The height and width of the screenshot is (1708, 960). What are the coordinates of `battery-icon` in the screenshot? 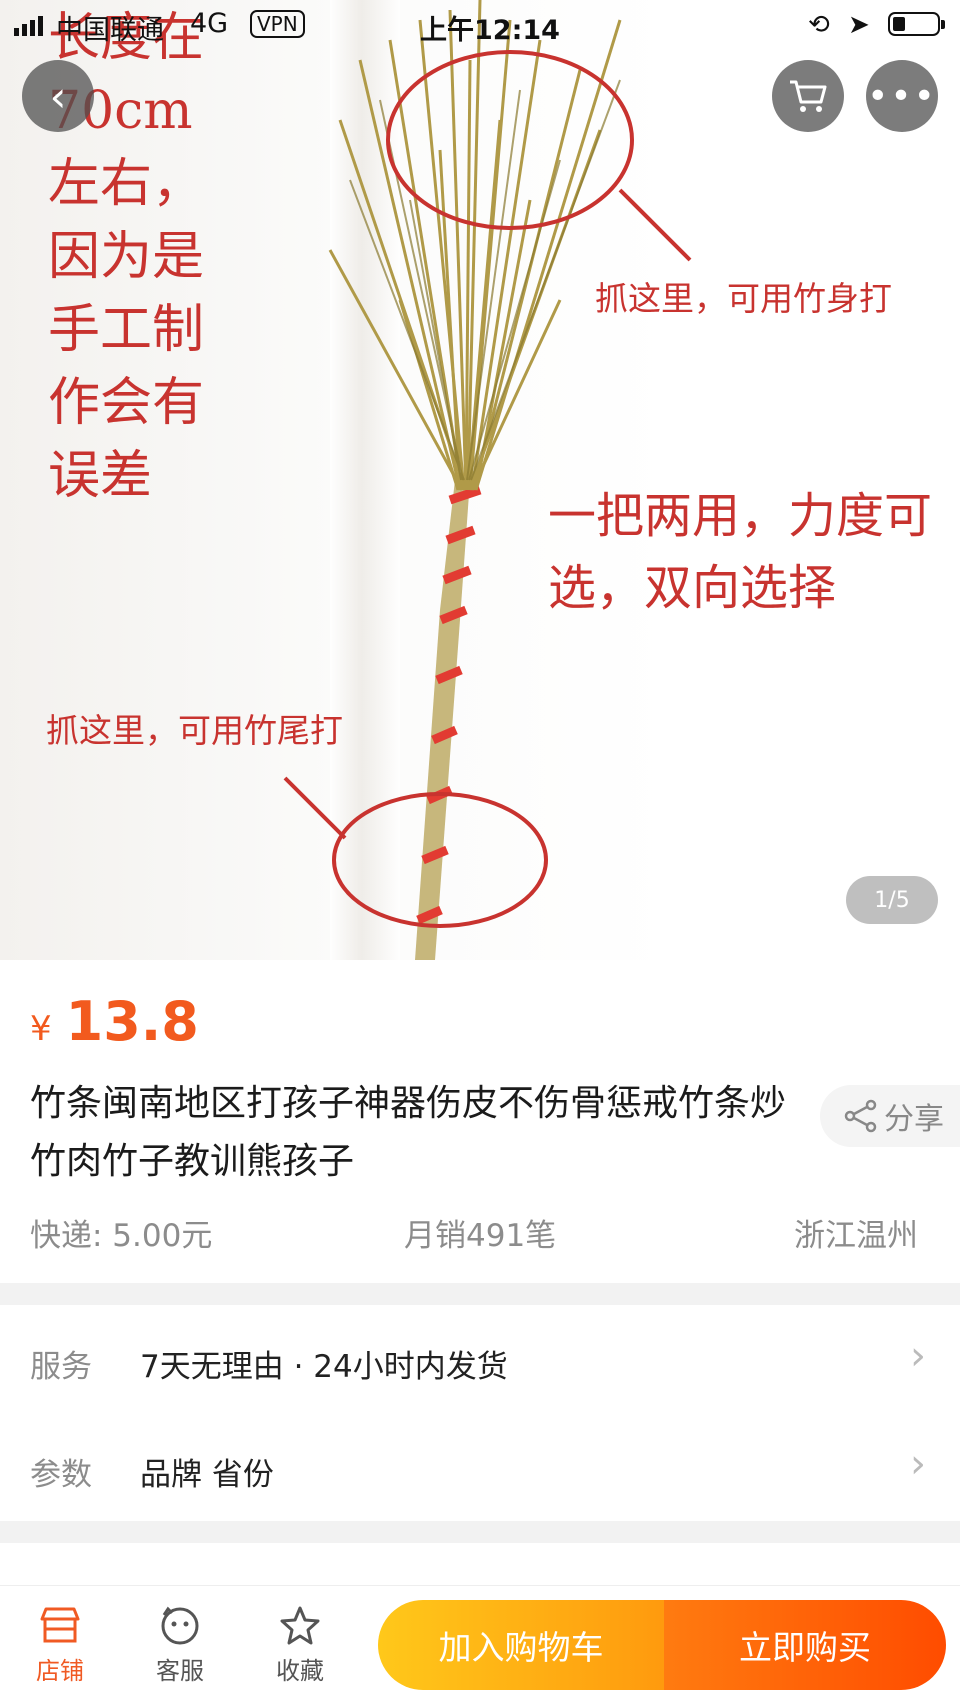 It's located at (916, 24).